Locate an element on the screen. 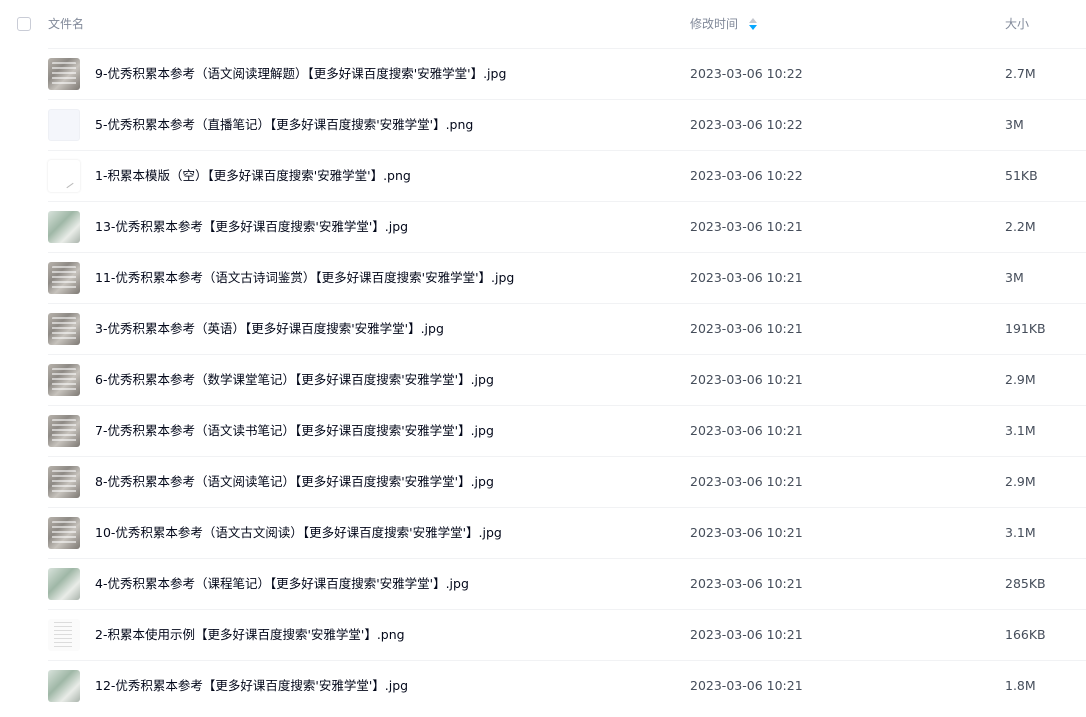  column-header-name: 文件名 is located at coordinates (66, 24).